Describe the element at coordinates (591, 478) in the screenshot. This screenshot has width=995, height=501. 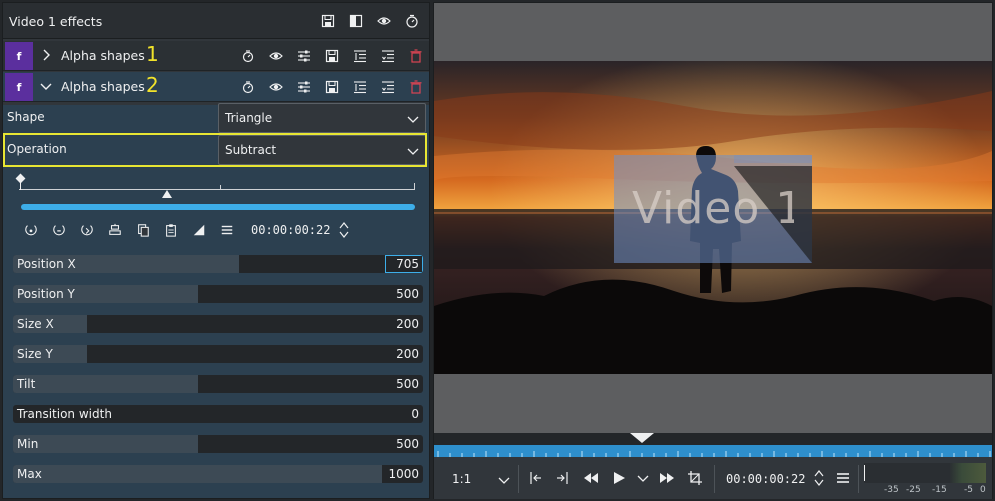
I see `rewind-icon` at that location.